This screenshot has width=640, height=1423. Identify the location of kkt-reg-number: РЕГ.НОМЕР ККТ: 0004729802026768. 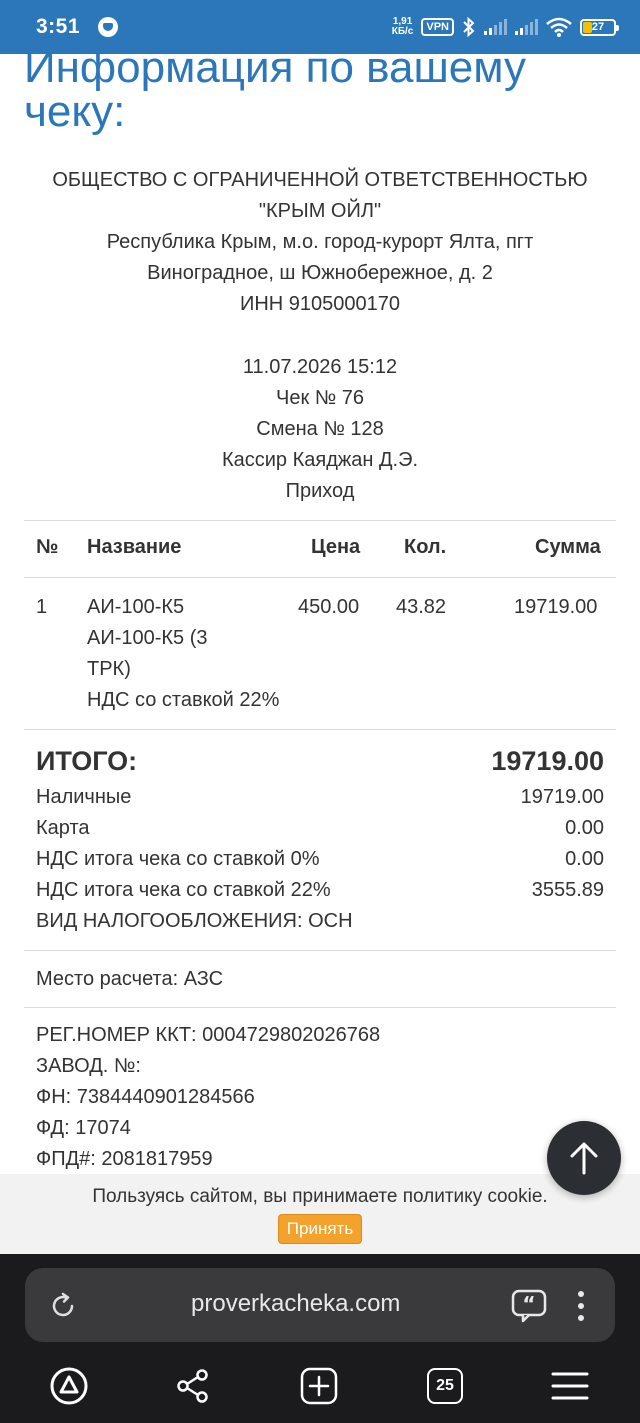
(208, 1035).